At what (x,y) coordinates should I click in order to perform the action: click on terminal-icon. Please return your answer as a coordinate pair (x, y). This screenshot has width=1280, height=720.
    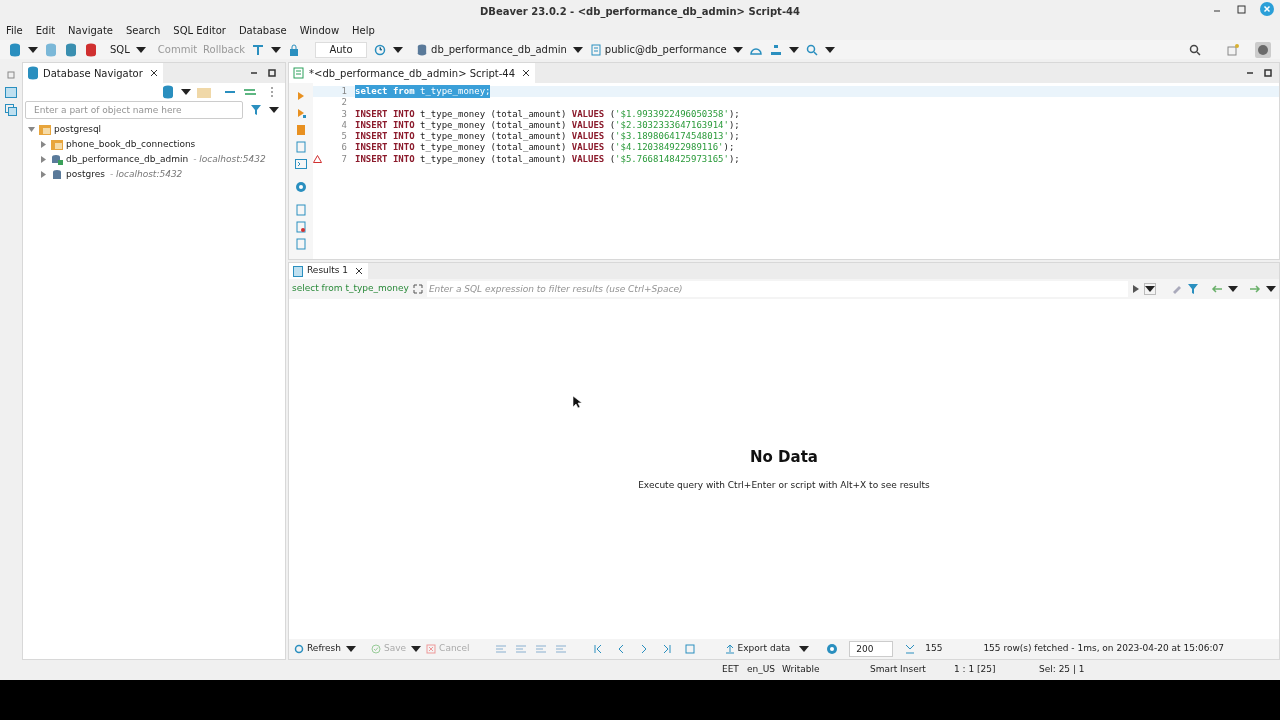
    Looking at the image, I should click on (301, 163).